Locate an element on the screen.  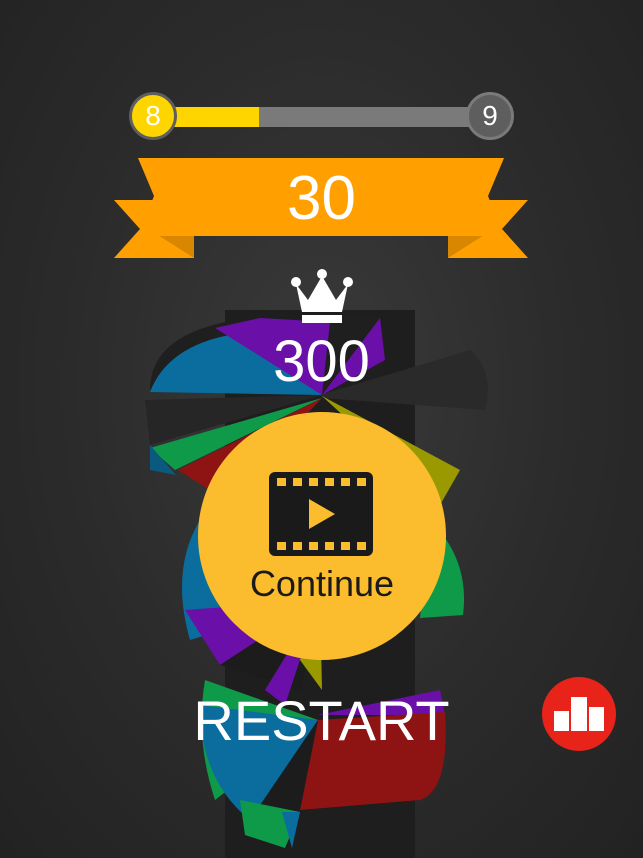
continue-label: Continue is located at coordinates (322, 583).